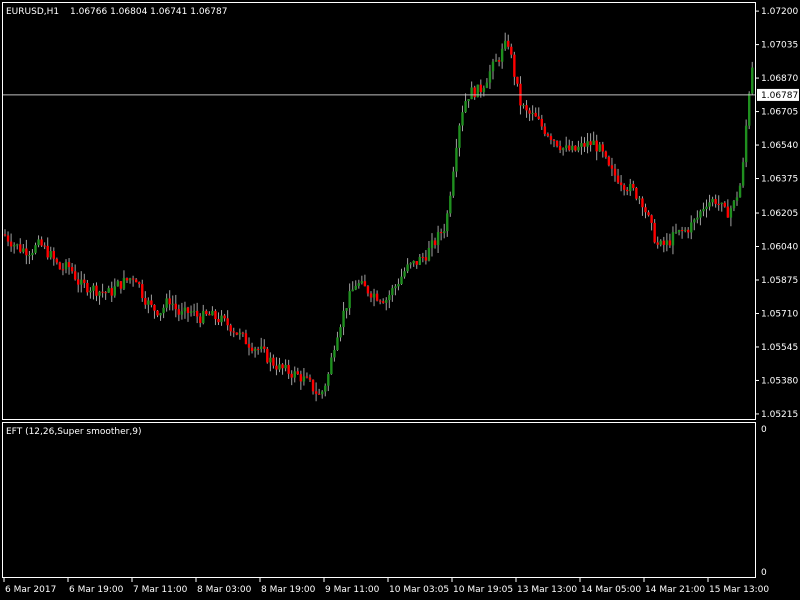  What do you see at coordinates (148, 12) in the screenshot?
I see `ohlc-readout: 1.06766 1.06804 1.06741 1.06787` at bounding box center [148, 12].